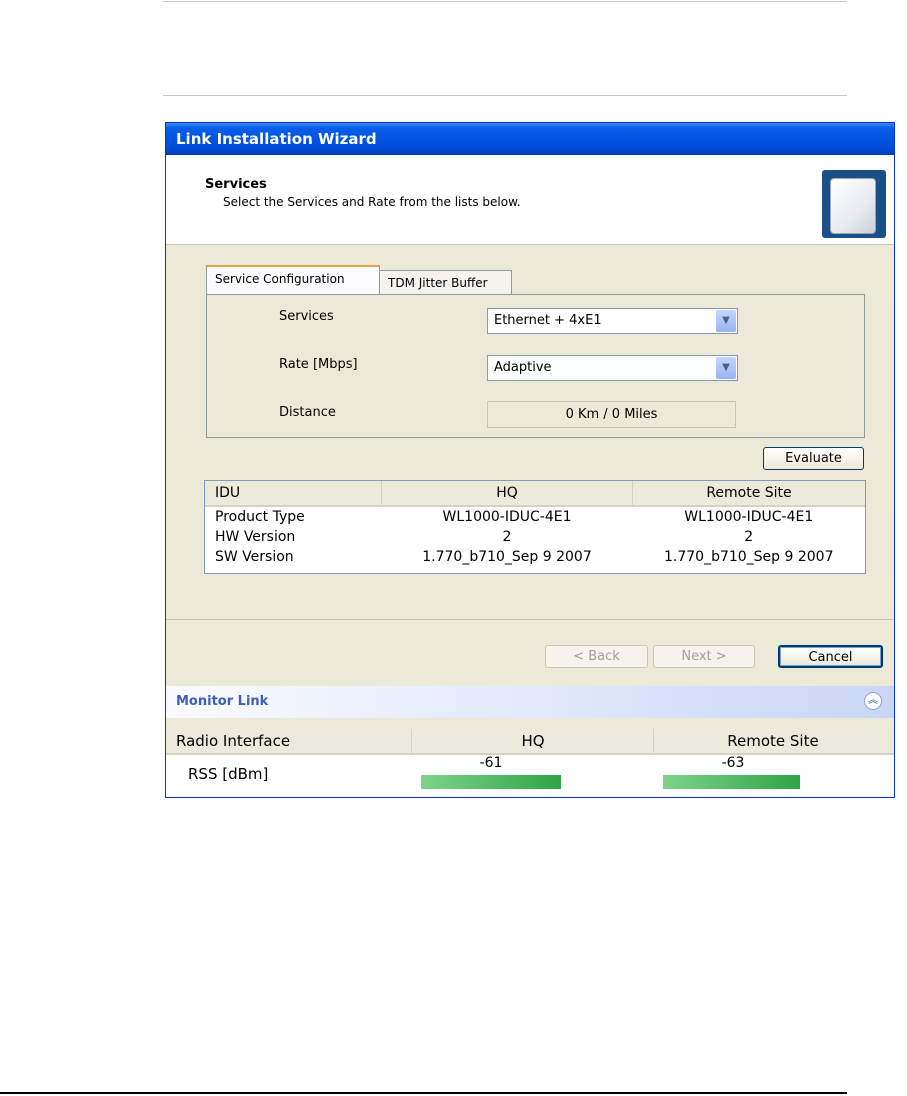 This screenshot has height=1096, width=907. I want to click on rss-remote-bar, so click(731, 782).